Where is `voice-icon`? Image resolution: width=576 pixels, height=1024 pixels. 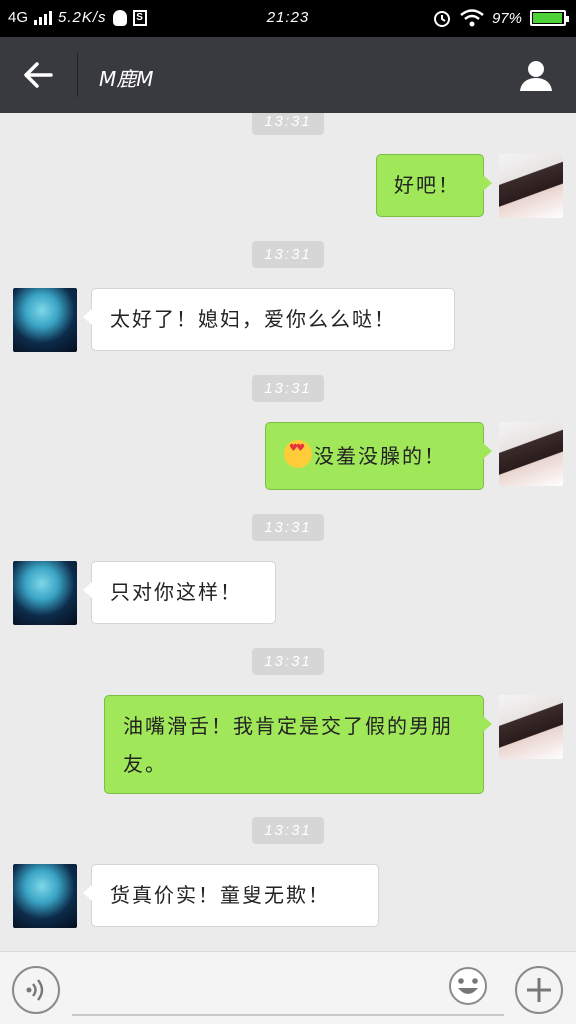
voice-icon is located at coordinates (35, 990).